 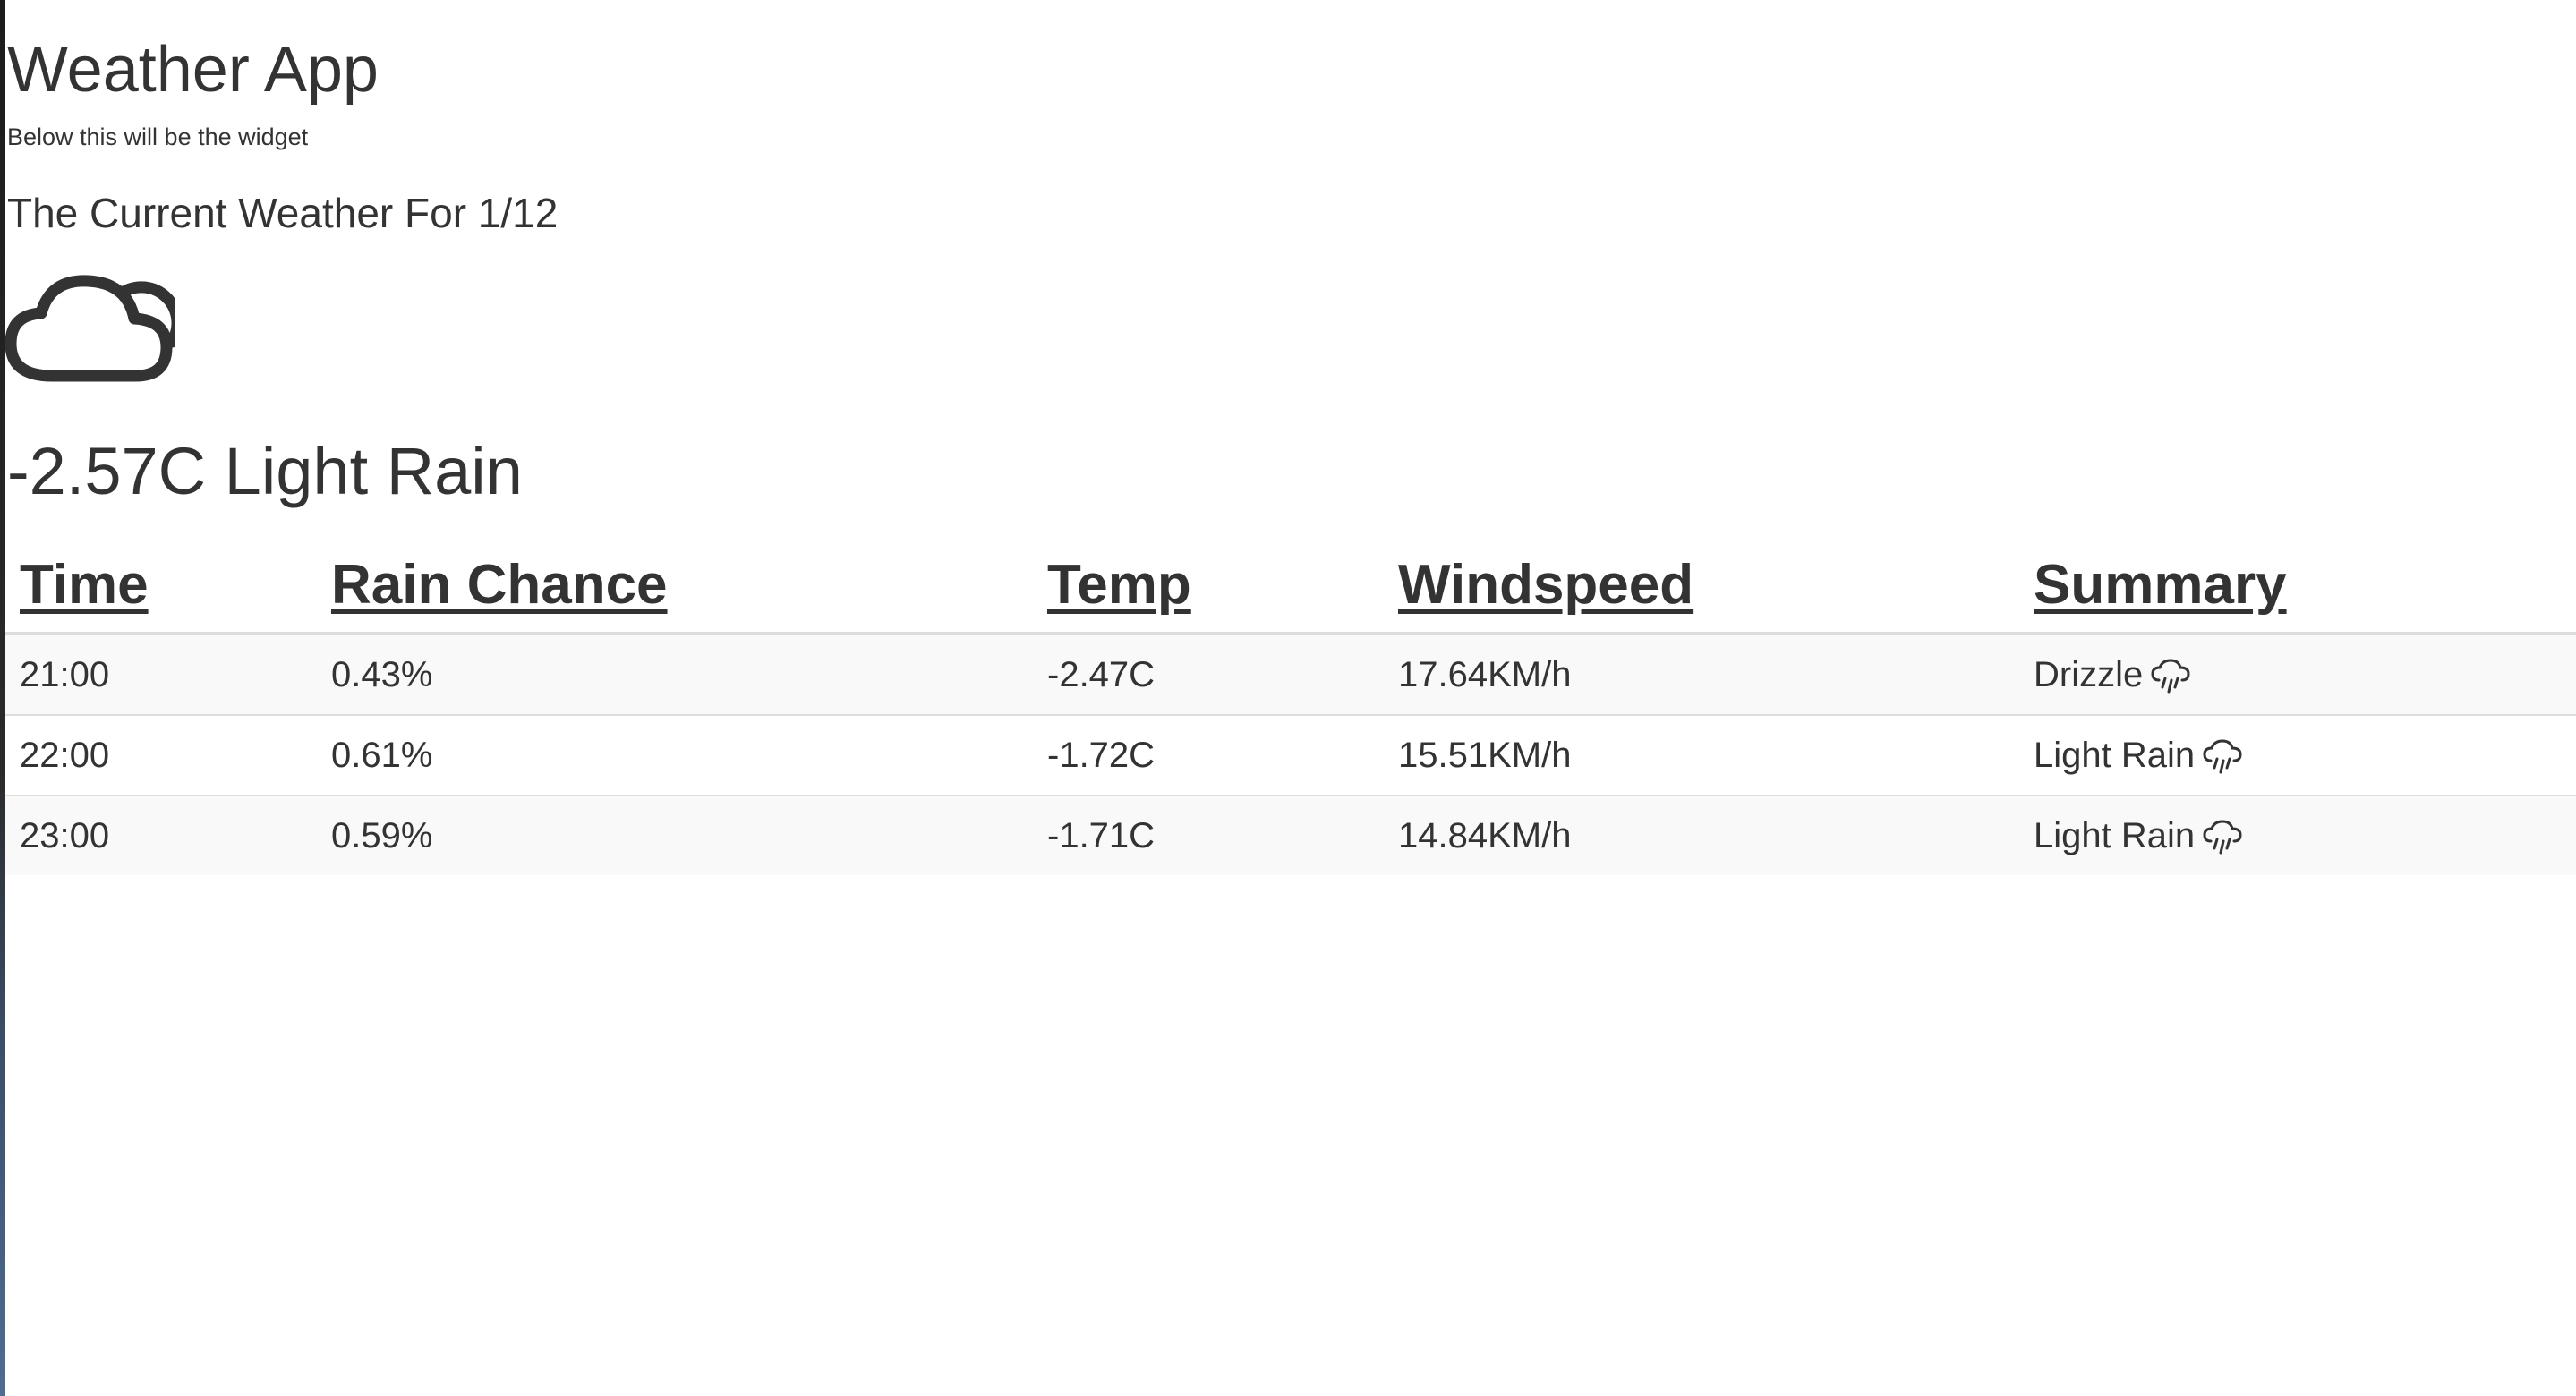 I want to click on table-header-row: Time Rain Chance Temp Windspeed Summary, so click(x=1290, y=586).